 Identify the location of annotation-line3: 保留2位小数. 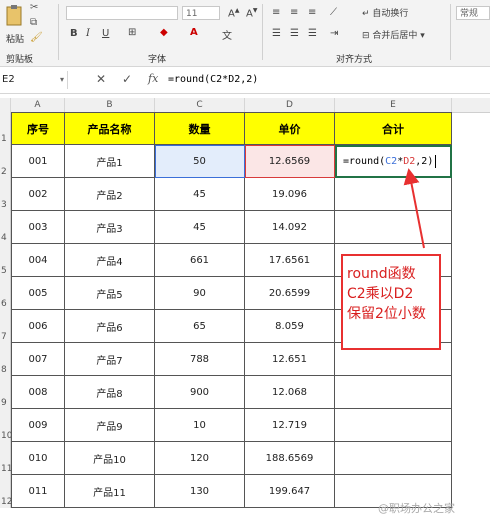
(386, 314).